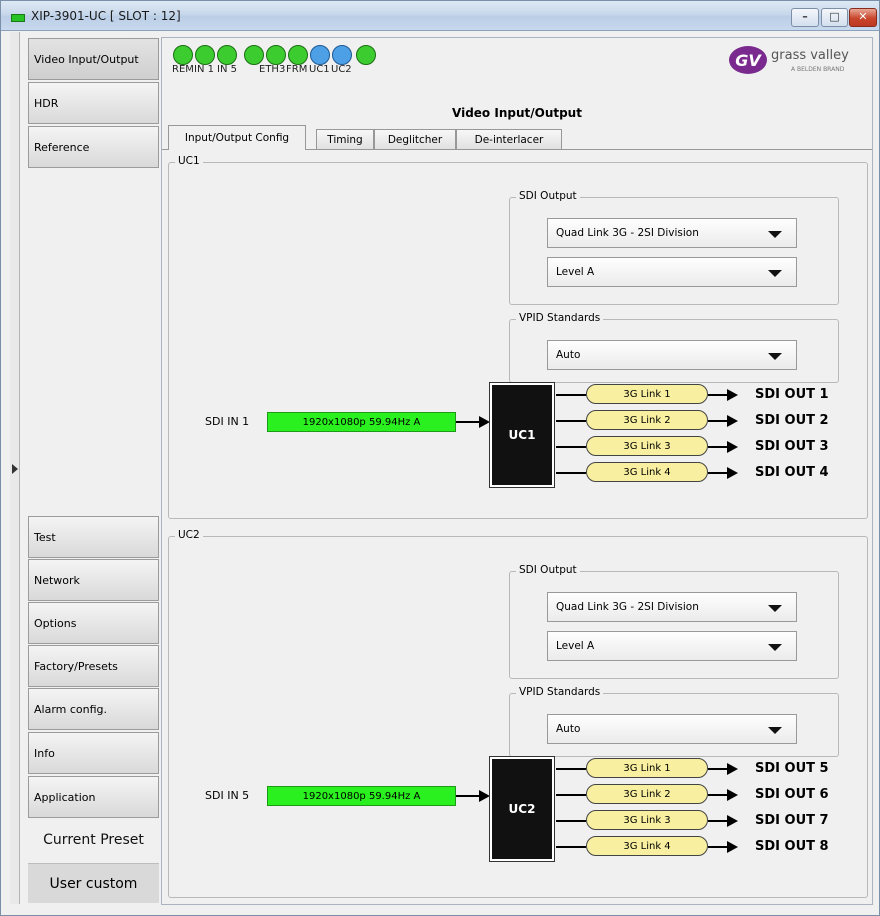 This screenshot has height=916, width=880. I want to click on uc2-status-icon, so click(342, 55).